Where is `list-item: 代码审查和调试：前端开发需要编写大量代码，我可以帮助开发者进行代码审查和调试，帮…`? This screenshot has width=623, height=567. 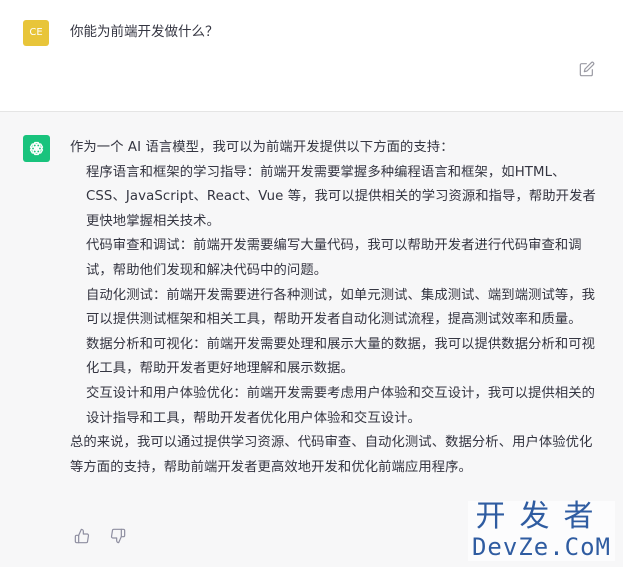
list-item: 代码审查和调试：前端开发需要编写大量代码，我可以帮助开发者进行代码审查和调试，帮… is located at coordinates (334, 258).